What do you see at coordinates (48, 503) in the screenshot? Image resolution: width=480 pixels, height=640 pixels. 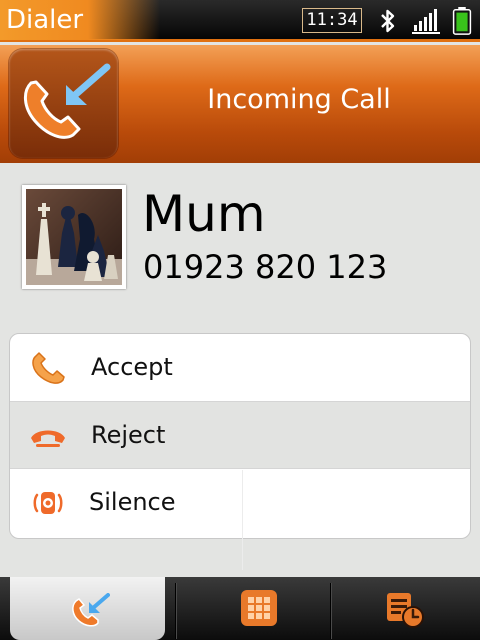 I see `silence-ringer-icon` at bounding box center [48, 503].